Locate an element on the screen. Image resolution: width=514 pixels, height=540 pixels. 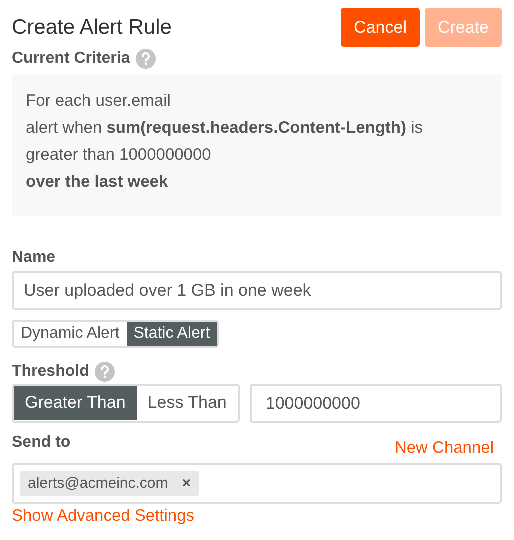
dialog-title: Create Alert Rule is located at coordinates (92, 28).